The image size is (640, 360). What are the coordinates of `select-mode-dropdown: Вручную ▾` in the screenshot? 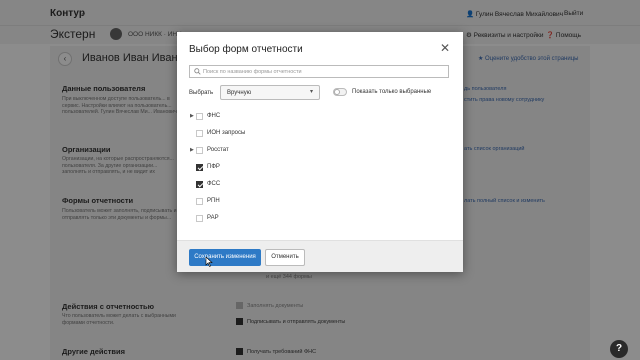 It's located at (270, 92).